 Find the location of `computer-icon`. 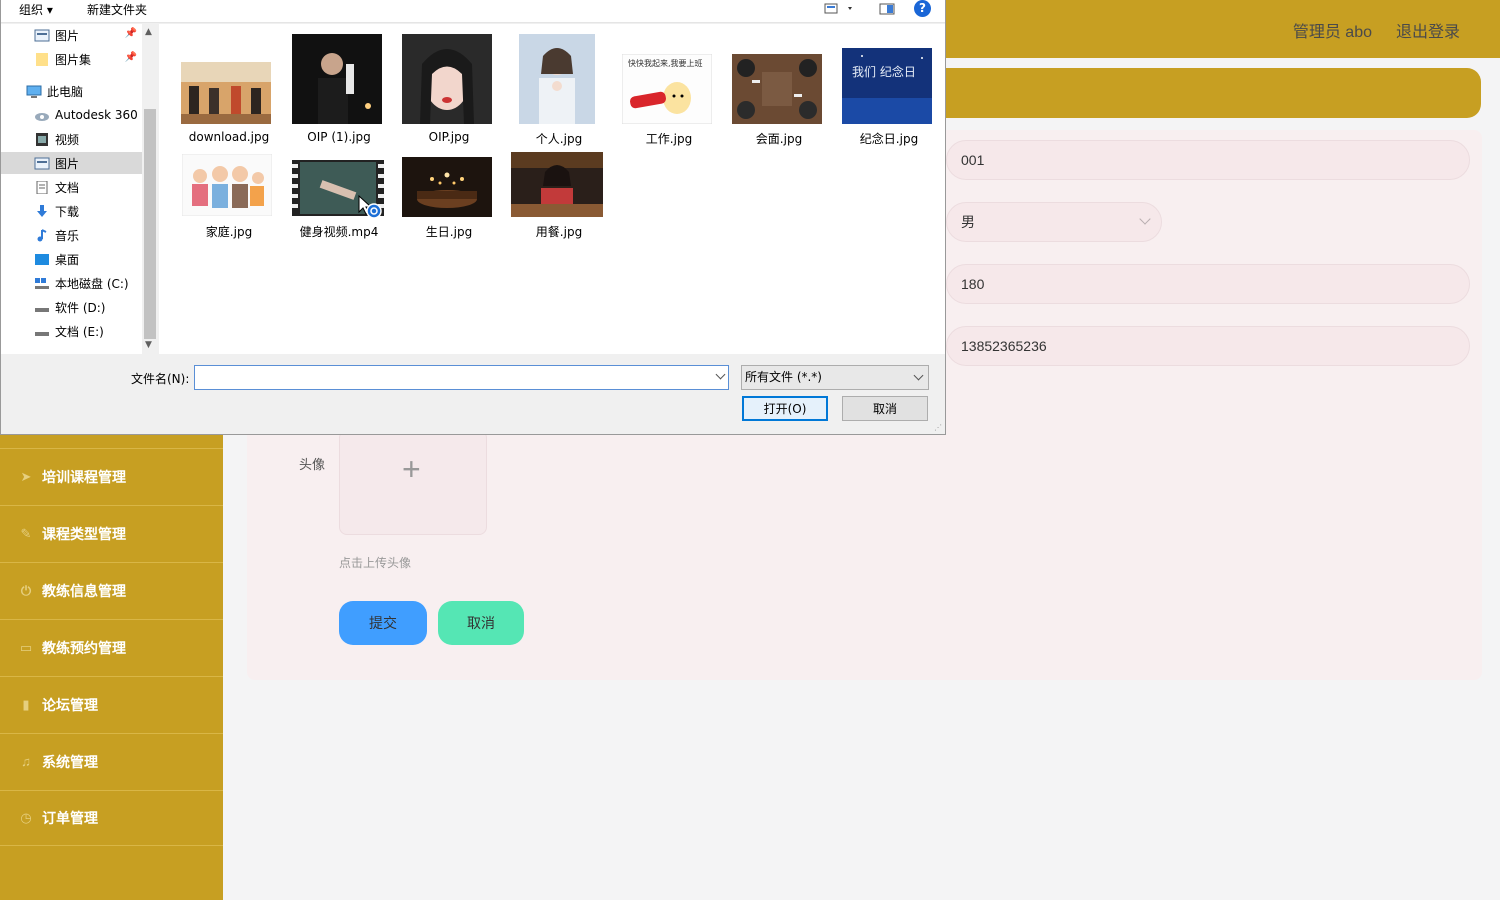

computer-icon is located at coordinates (34, 91).